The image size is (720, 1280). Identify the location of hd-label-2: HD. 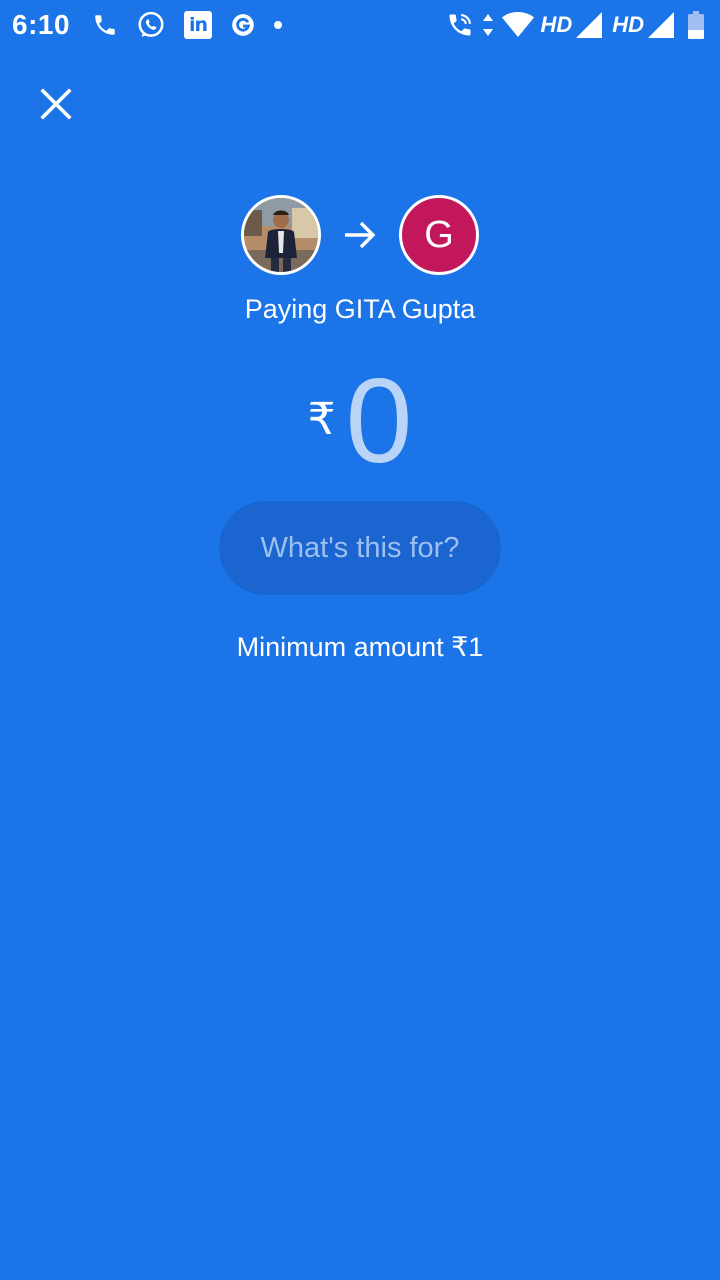
(628, 24).